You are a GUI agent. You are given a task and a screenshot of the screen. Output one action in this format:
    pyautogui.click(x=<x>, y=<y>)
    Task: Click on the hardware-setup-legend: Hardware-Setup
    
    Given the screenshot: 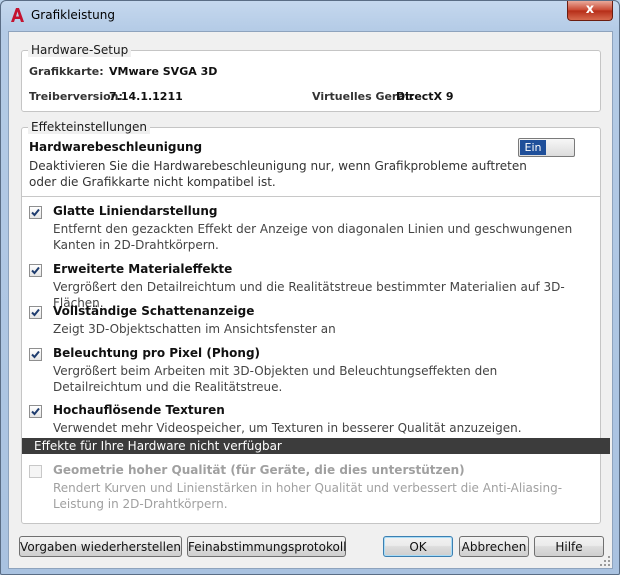 What is the action you would take?
    pyautogui.click(x=80, y=50)
    